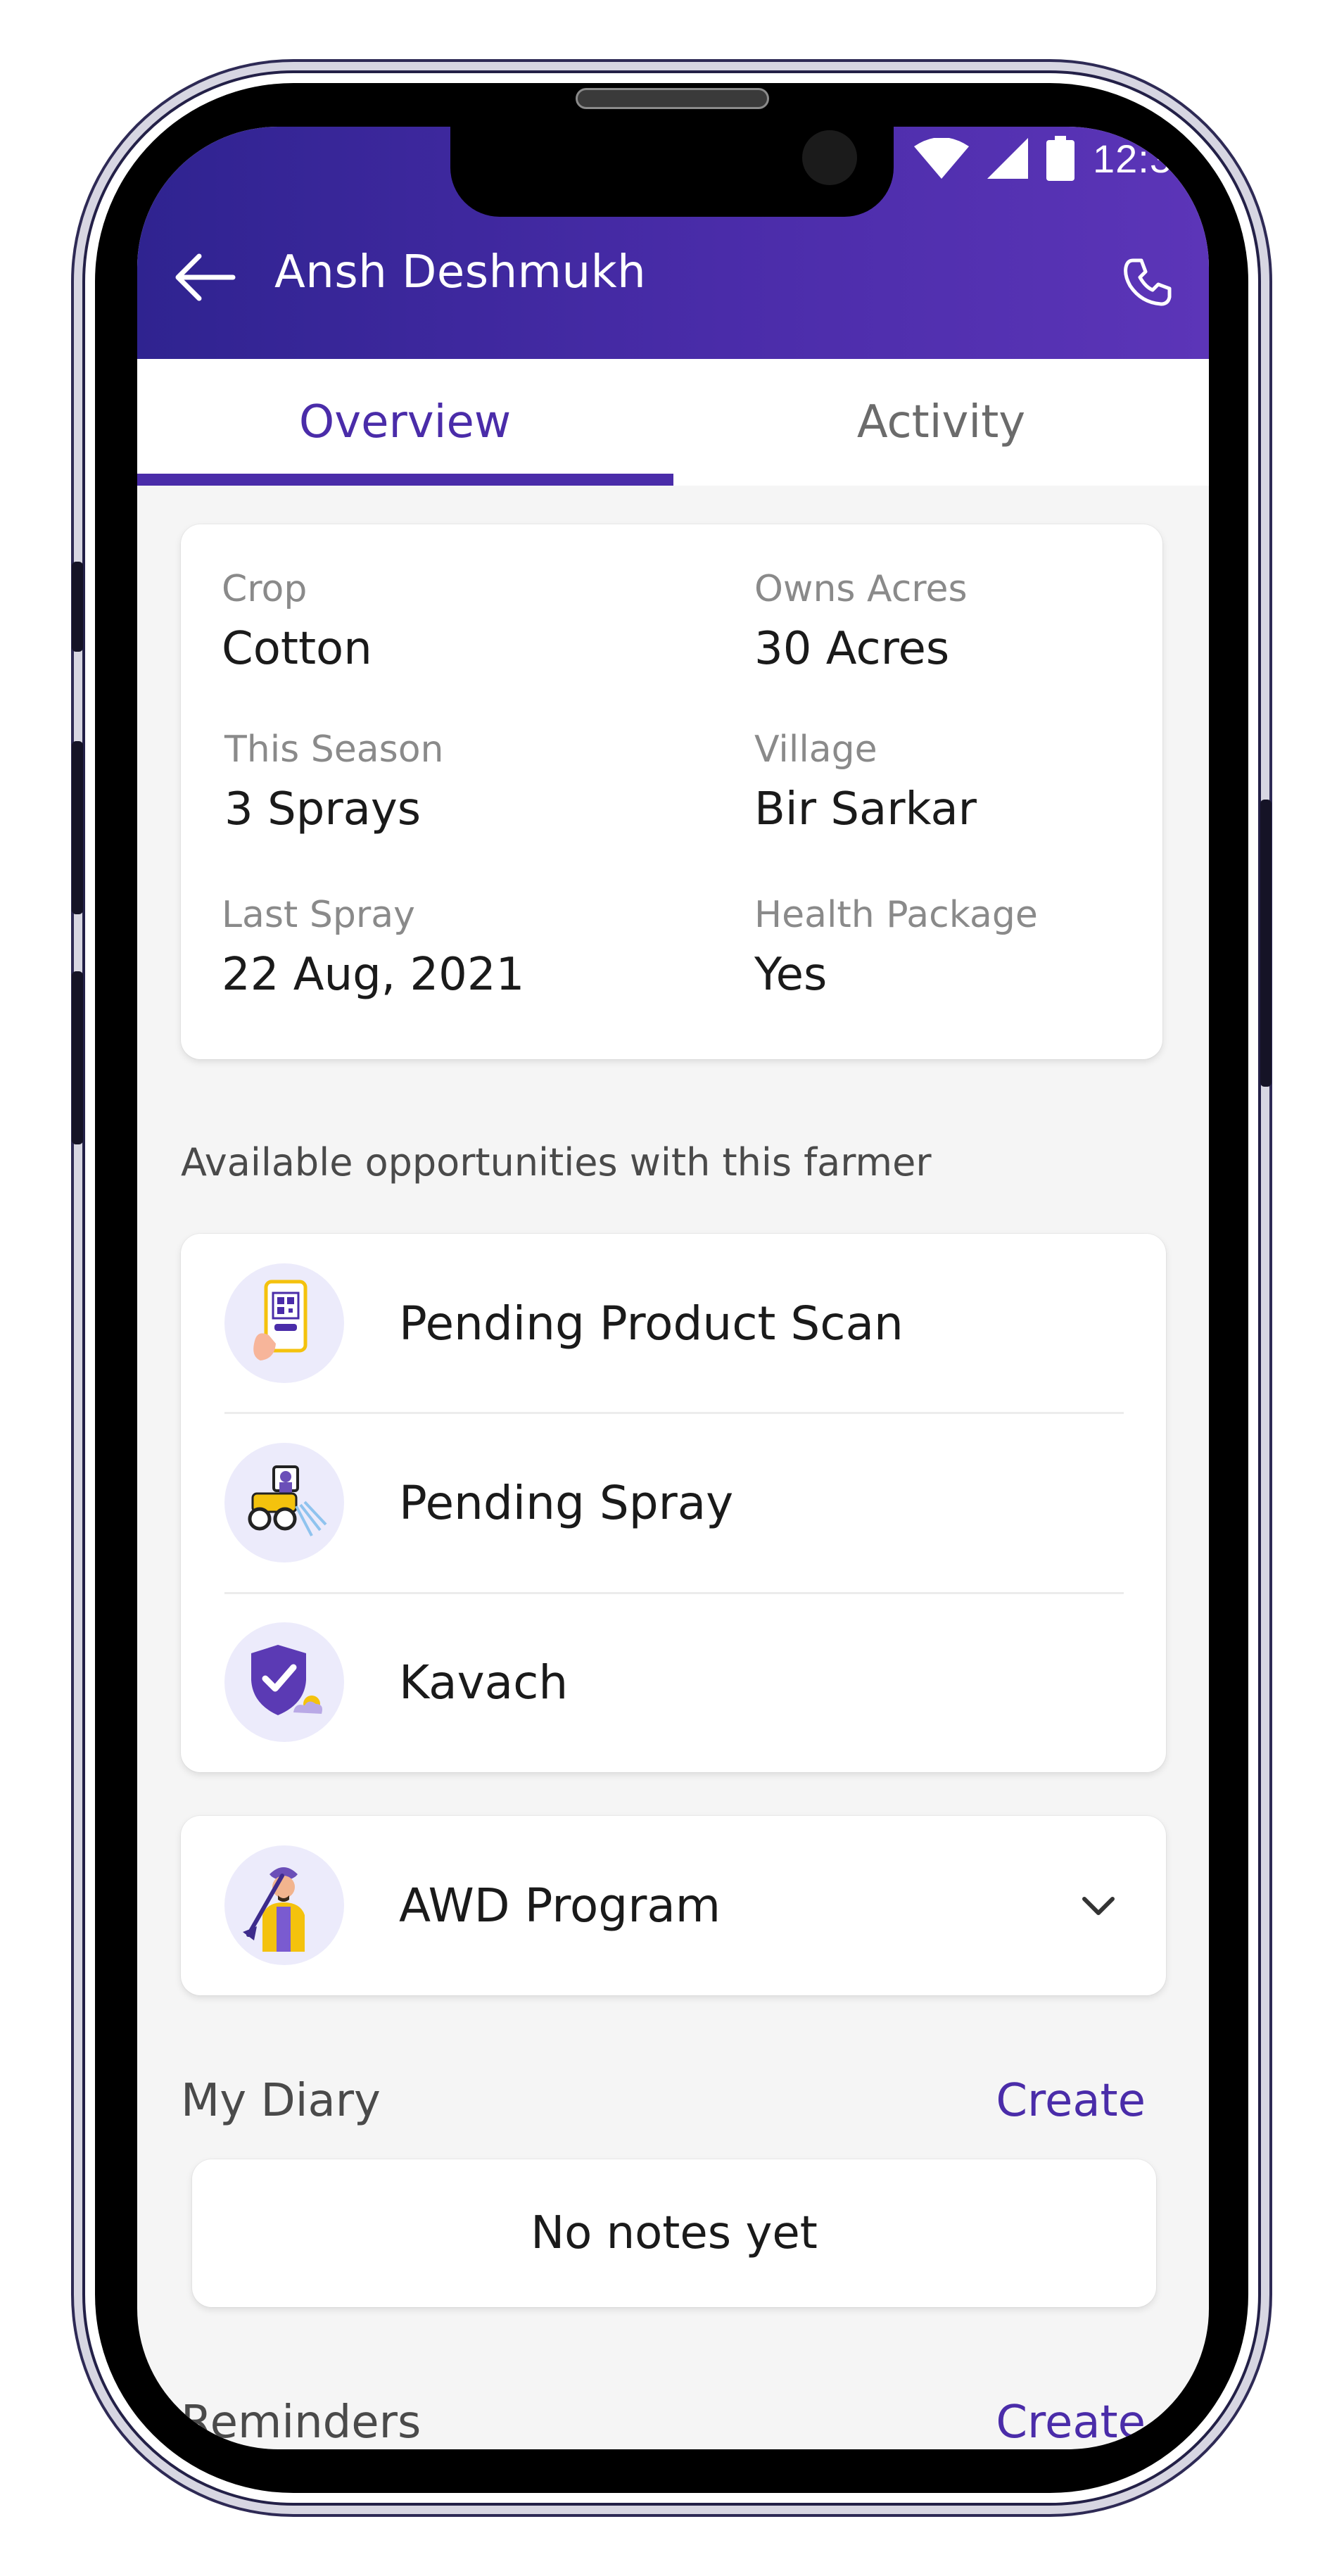 The height and width of the screenshot is (2576, 1344). I want to click on field-label: Last Spray, so click(318, 915).